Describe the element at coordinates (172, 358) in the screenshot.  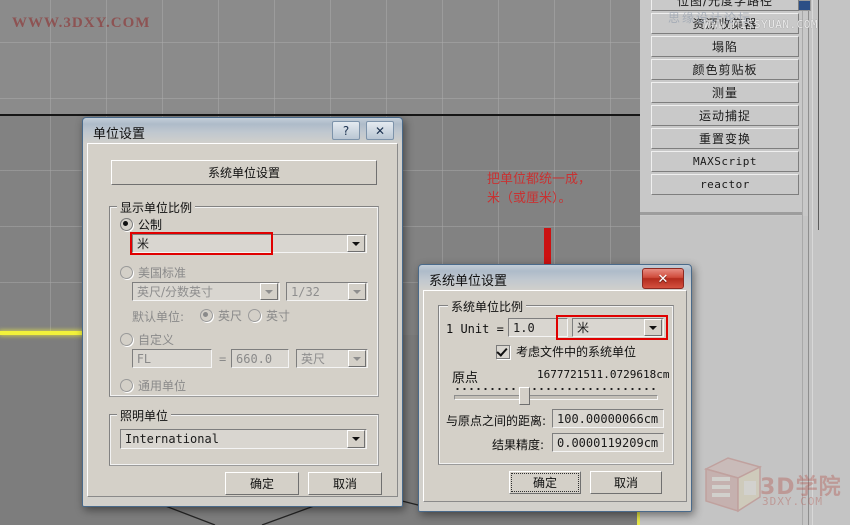
I see `custom-name-input: FL` at that location.